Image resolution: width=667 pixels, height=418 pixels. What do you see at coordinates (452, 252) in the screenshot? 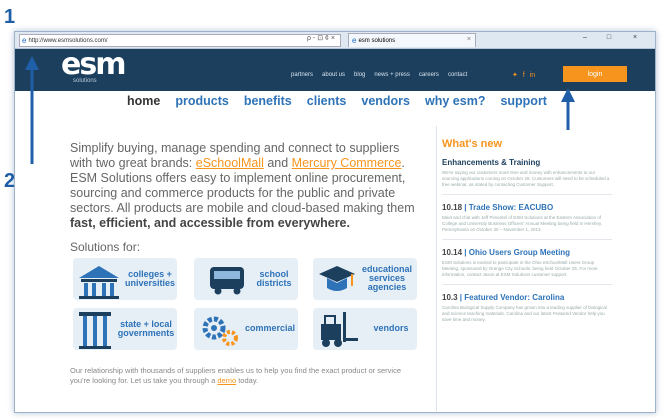
I see `news-date: 10.14` at bounding box center [452, 252].